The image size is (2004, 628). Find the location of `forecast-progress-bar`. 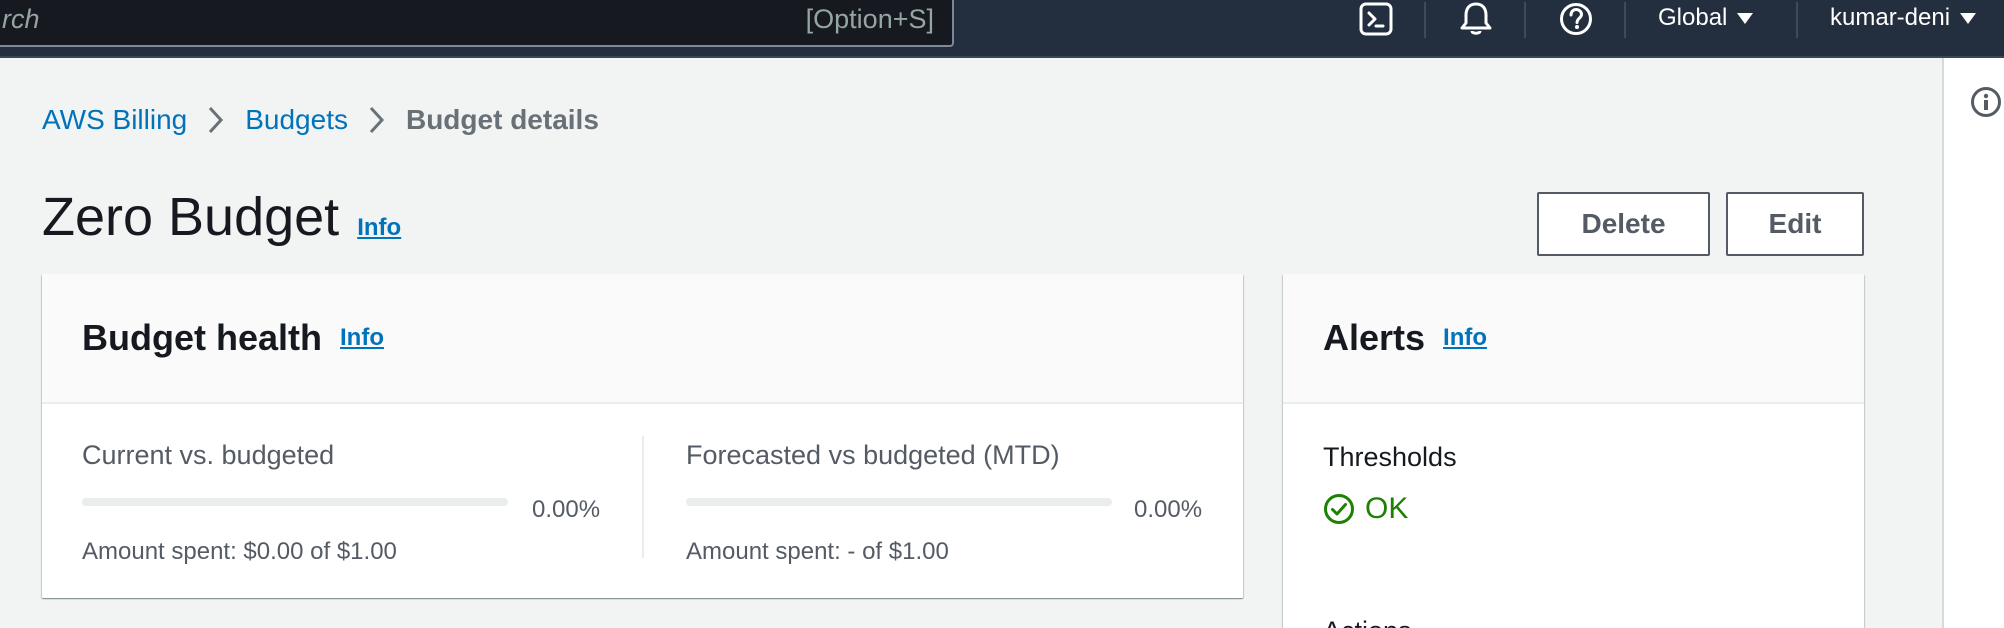

forecast-progress-bar is located at coordinates (899, 502).